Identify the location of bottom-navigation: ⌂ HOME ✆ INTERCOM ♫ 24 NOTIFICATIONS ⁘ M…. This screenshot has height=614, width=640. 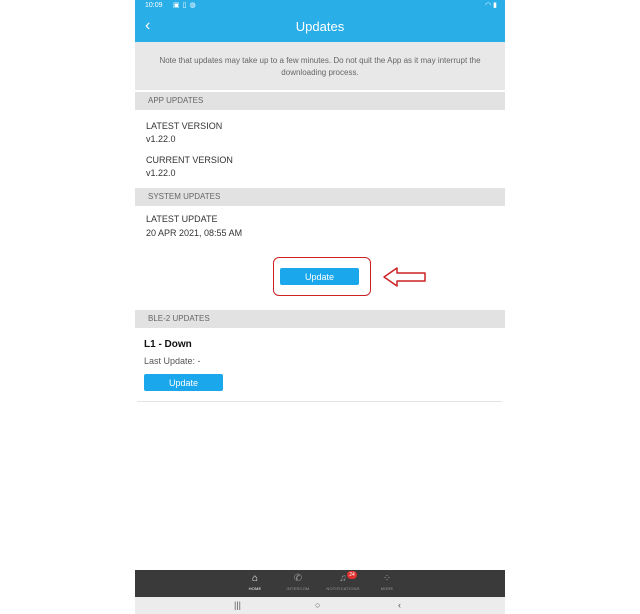
(320, 583).